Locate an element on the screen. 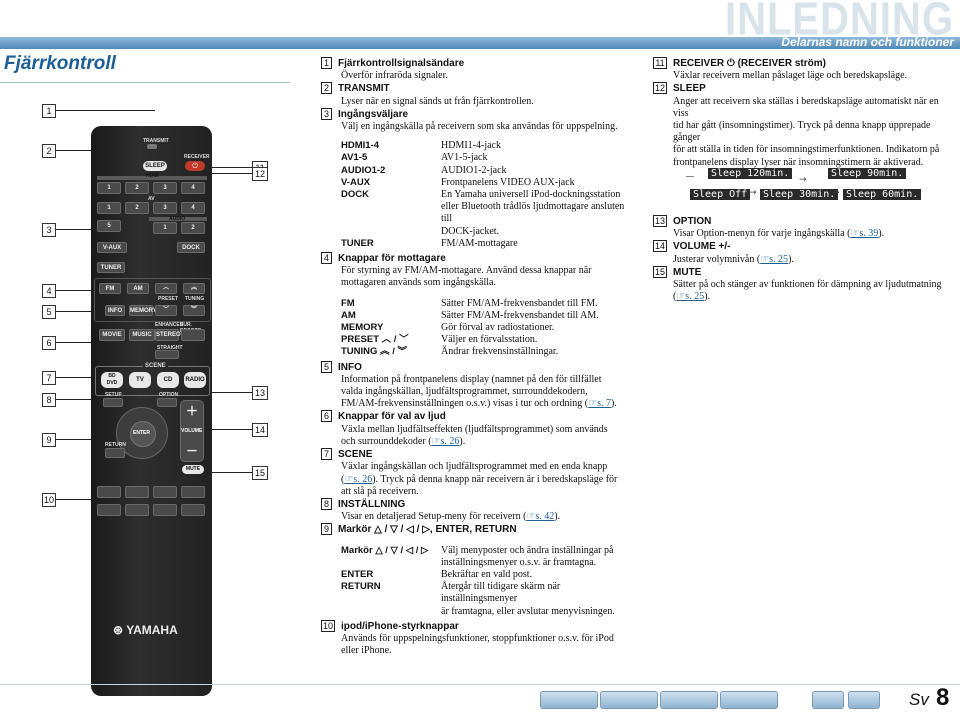  item-15: 15 MUTE is located at coordinates (677, 271).